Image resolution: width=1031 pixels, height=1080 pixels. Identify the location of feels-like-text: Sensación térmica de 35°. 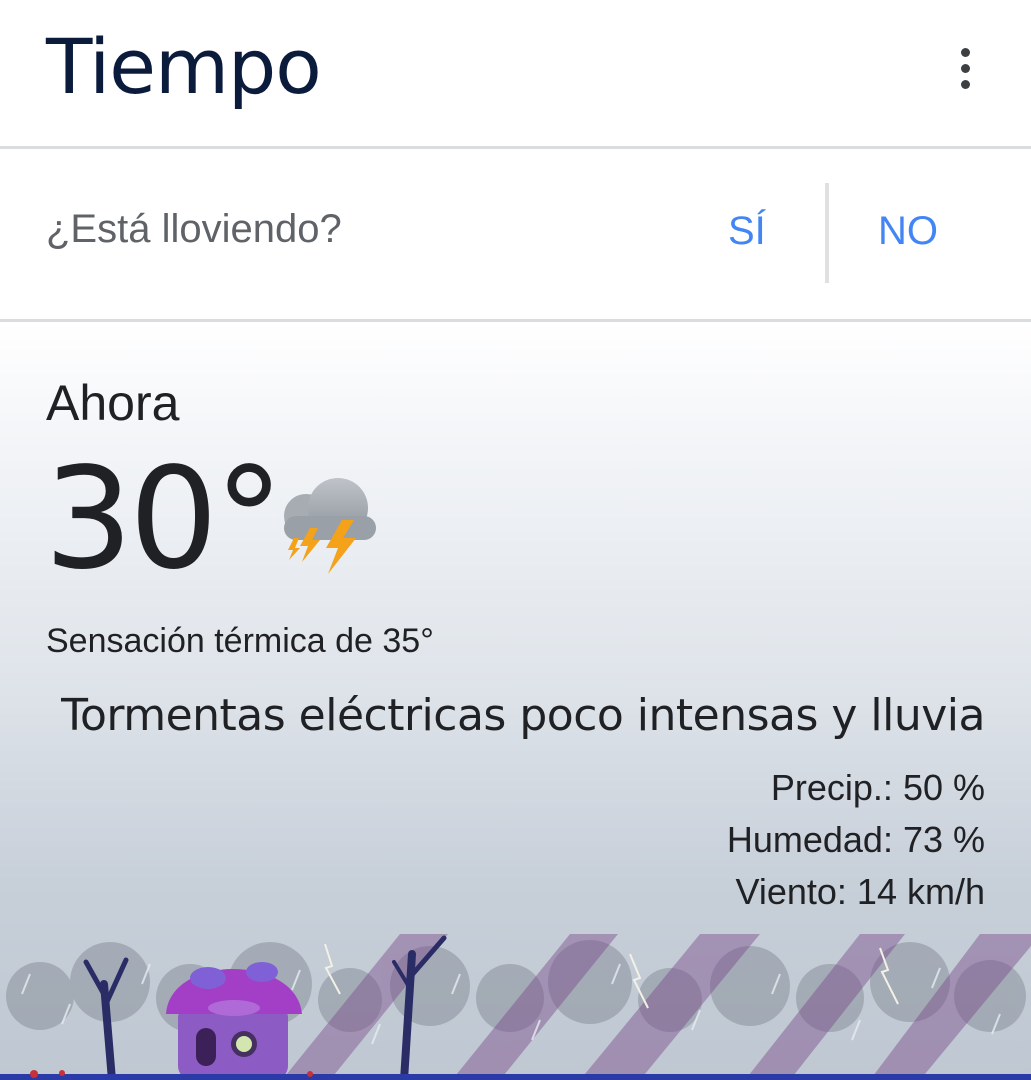
(240, 641).